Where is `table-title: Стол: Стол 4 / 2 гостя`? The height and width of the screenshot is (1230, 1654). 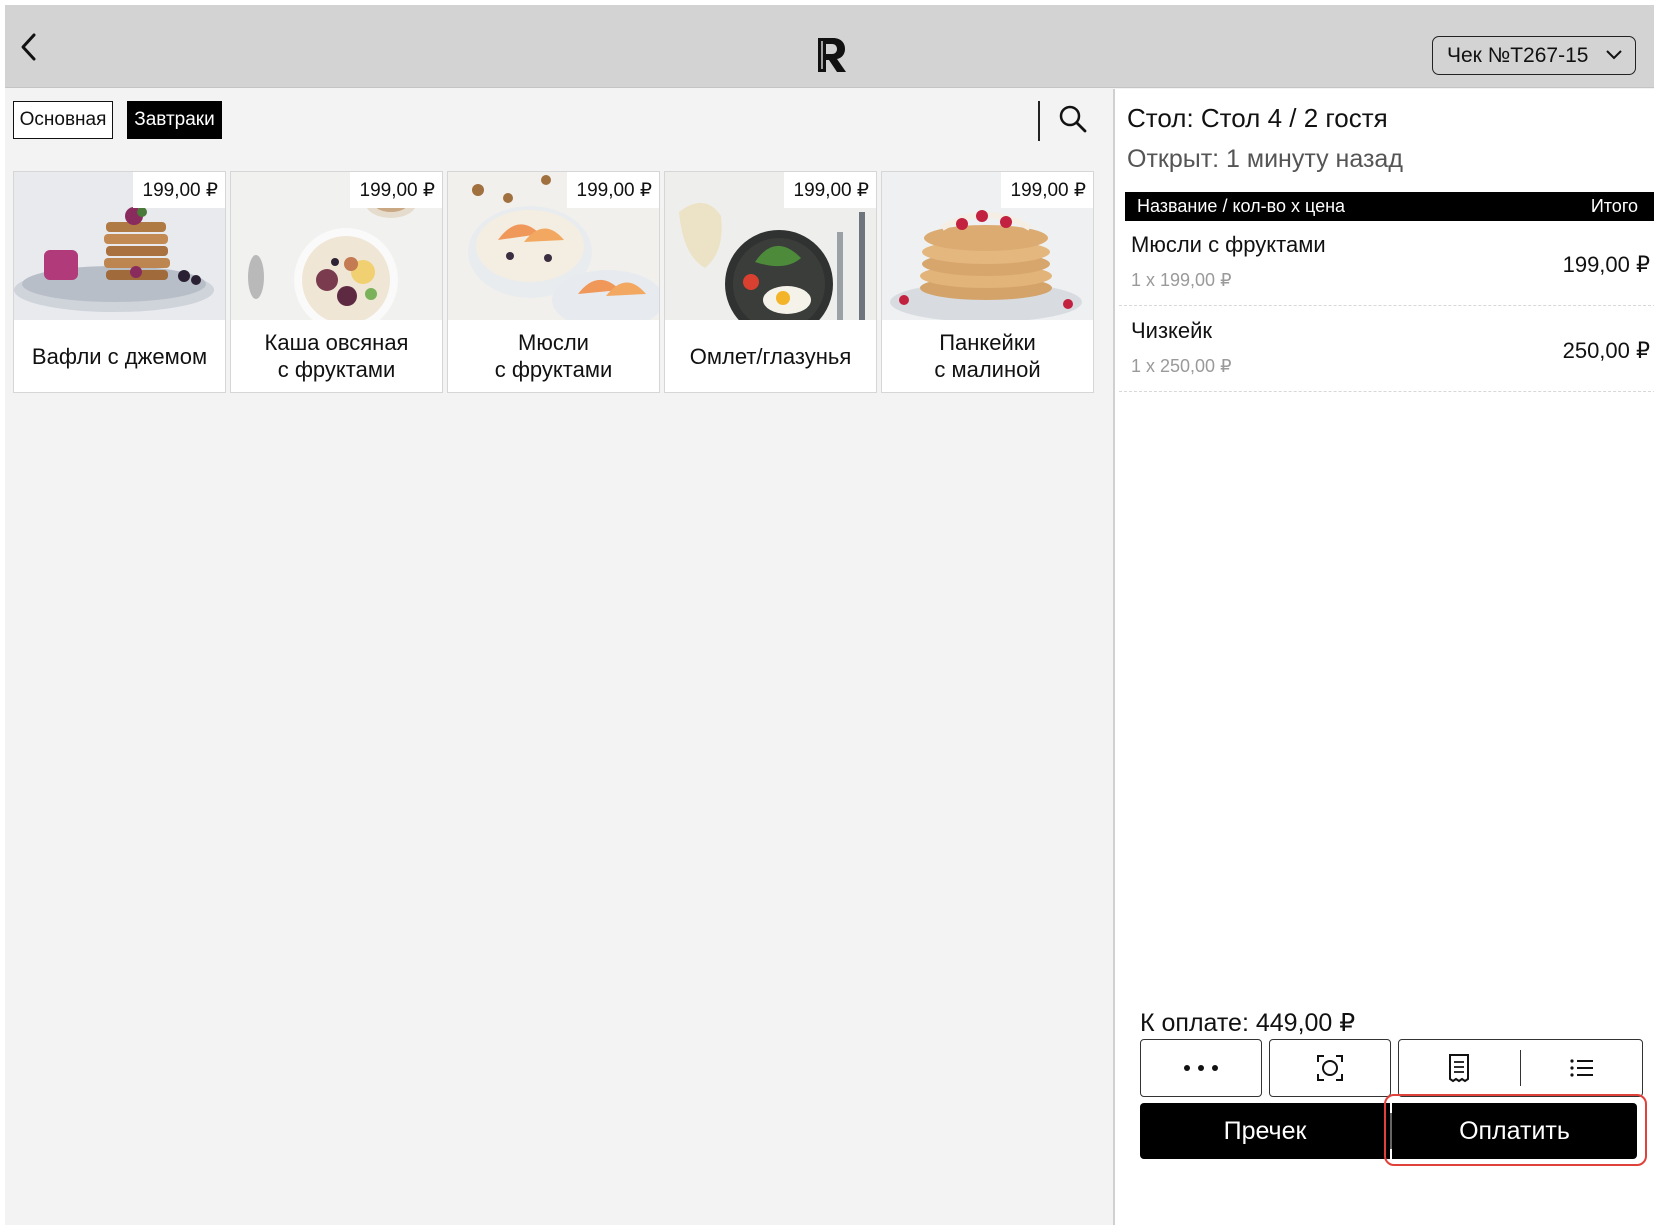
table-title: Стол: Стол 4 / 2 гостя is located at coordinates (1257, 118).